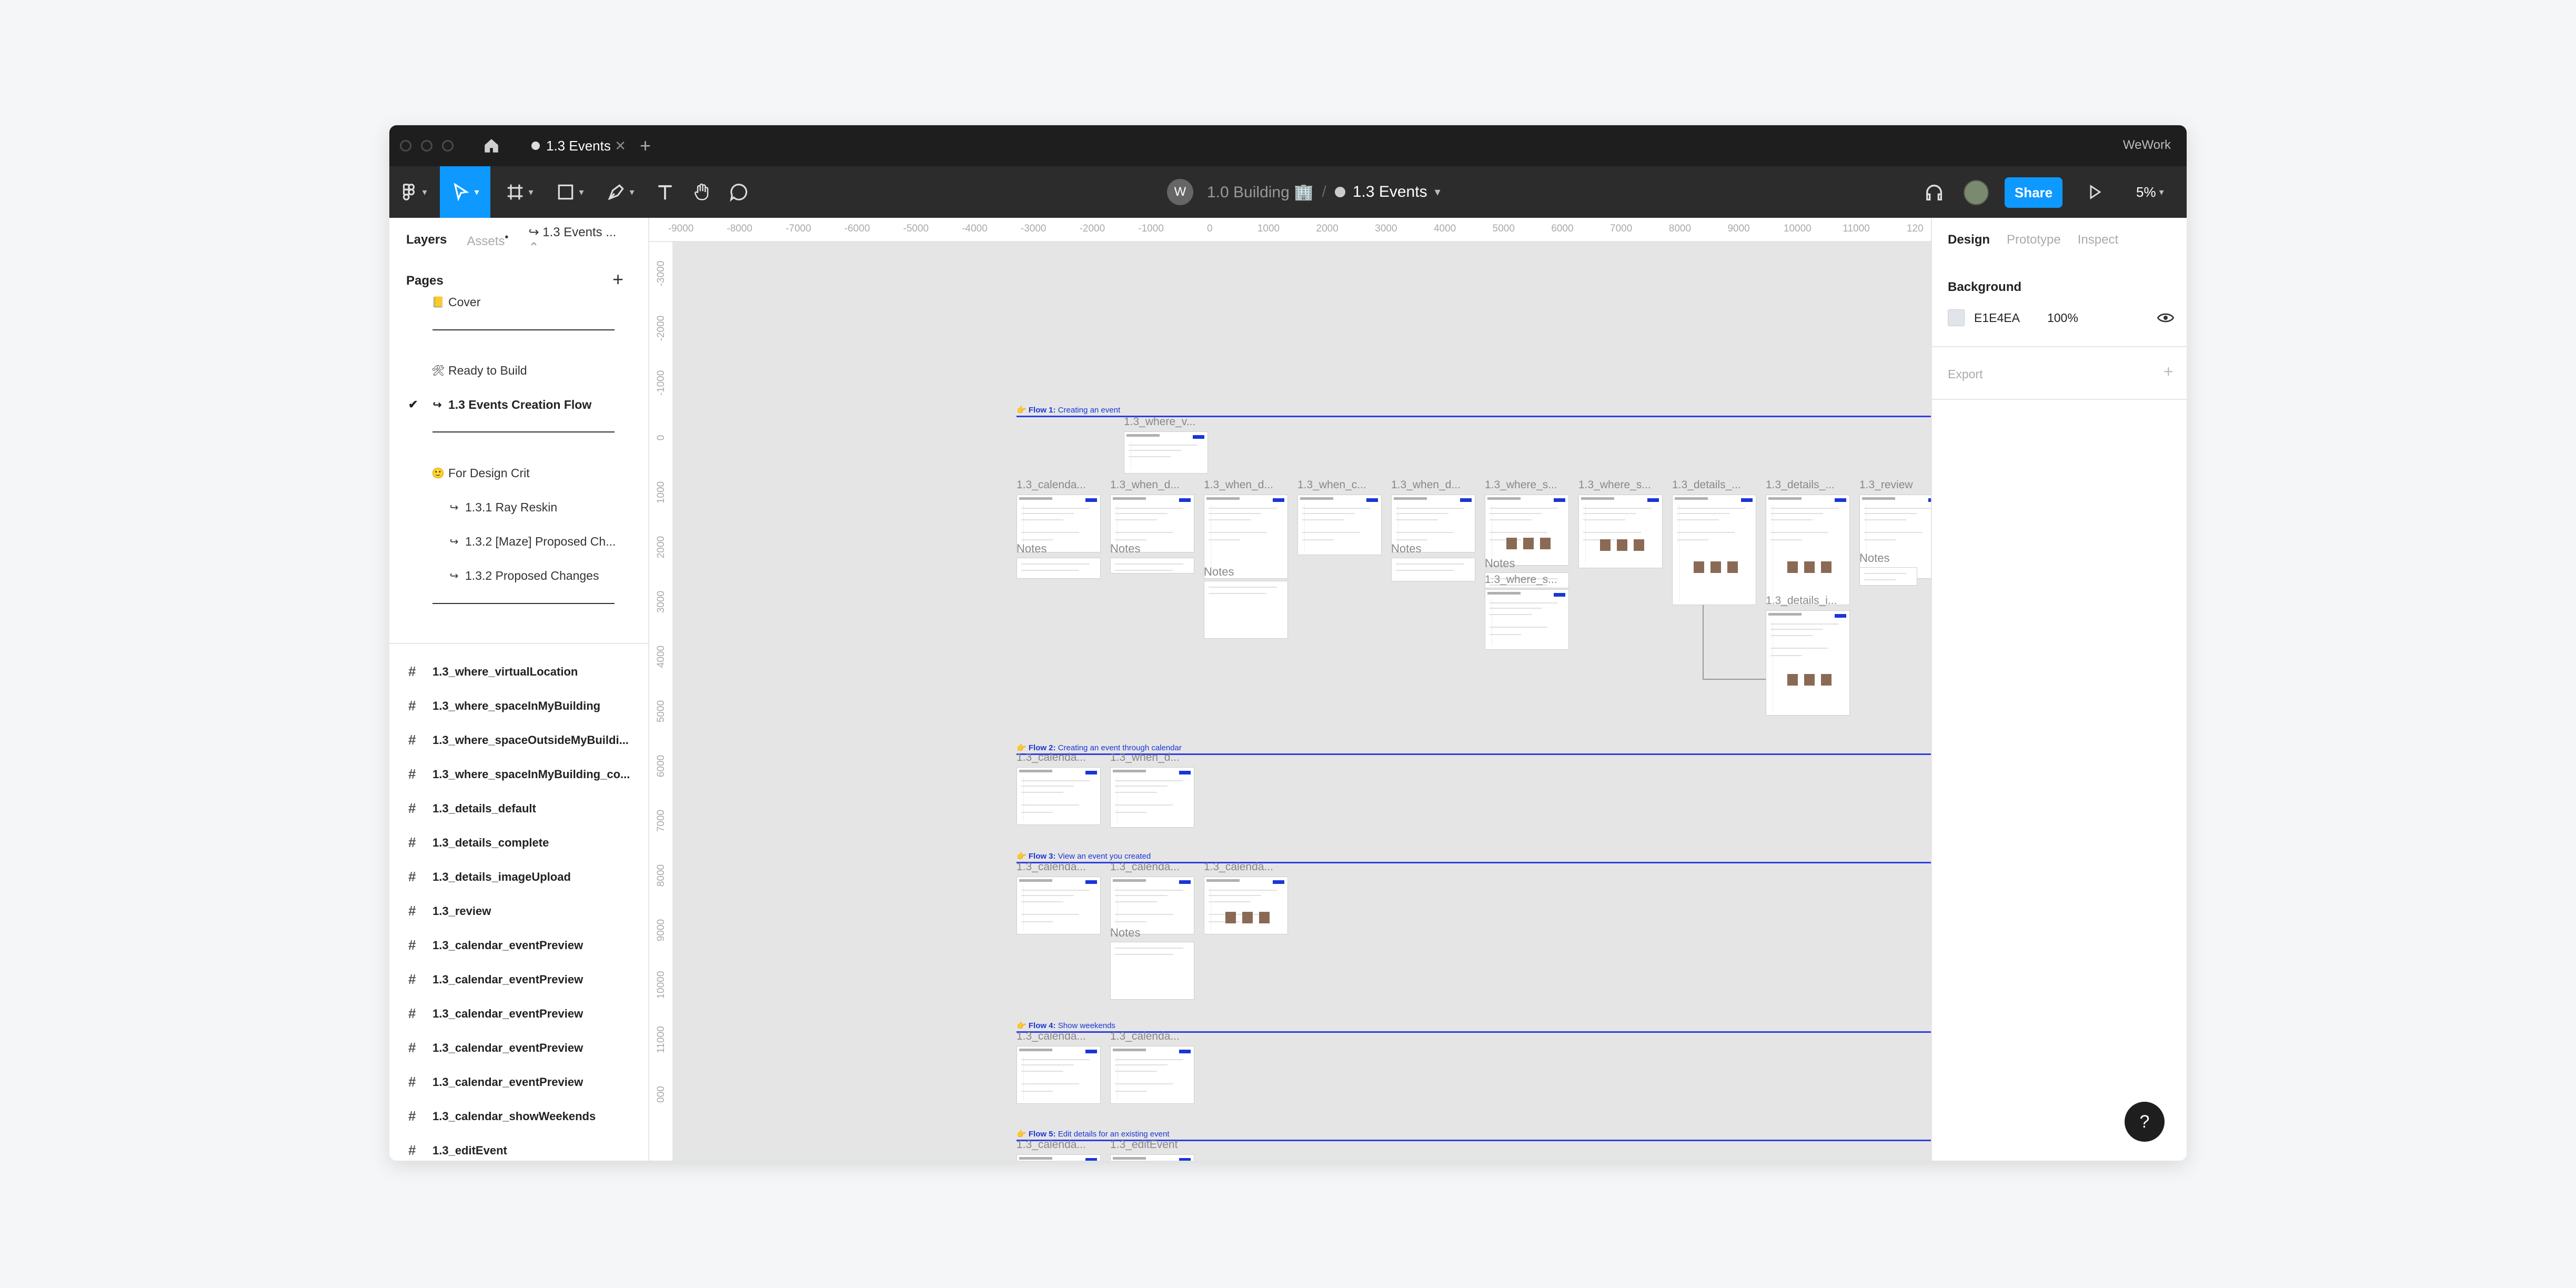 The height and width of the screenshot is (1288, 2576). I want to click on comment-tool-button, so click(739, 192).